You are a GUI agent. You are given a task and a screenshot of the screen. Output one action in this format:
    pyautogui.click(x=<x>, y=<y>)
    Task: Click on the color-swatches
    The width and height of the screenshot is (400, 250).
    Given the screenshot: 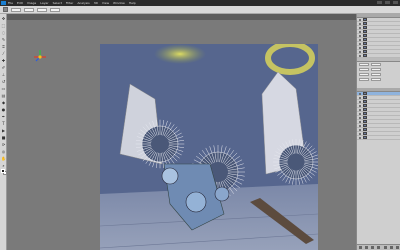 What is the action you would take?
    pyautogui.click(x=4, y=172)
    